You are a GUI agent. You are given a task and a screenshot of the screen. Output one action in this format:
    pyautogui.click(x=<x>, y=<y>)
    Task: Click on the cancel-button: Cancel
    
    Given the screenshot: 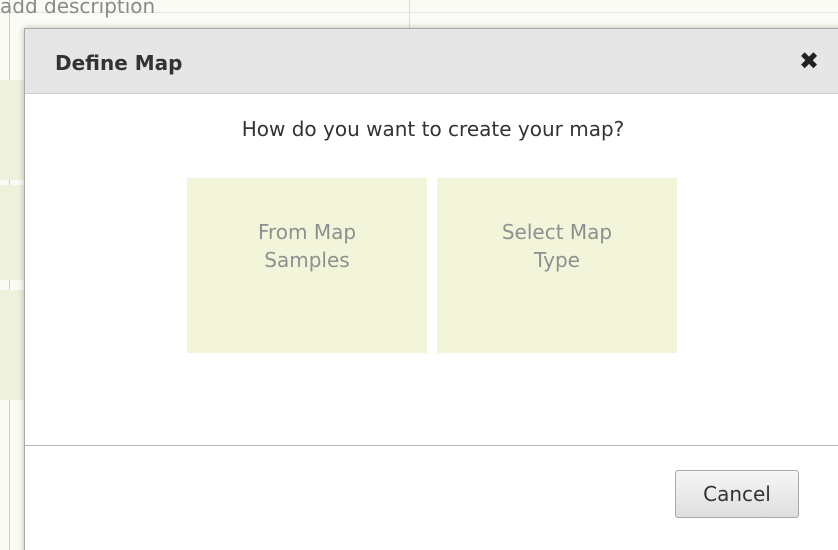 What is the action you would take?
    pyautogui.click(x=737, y=494)
    